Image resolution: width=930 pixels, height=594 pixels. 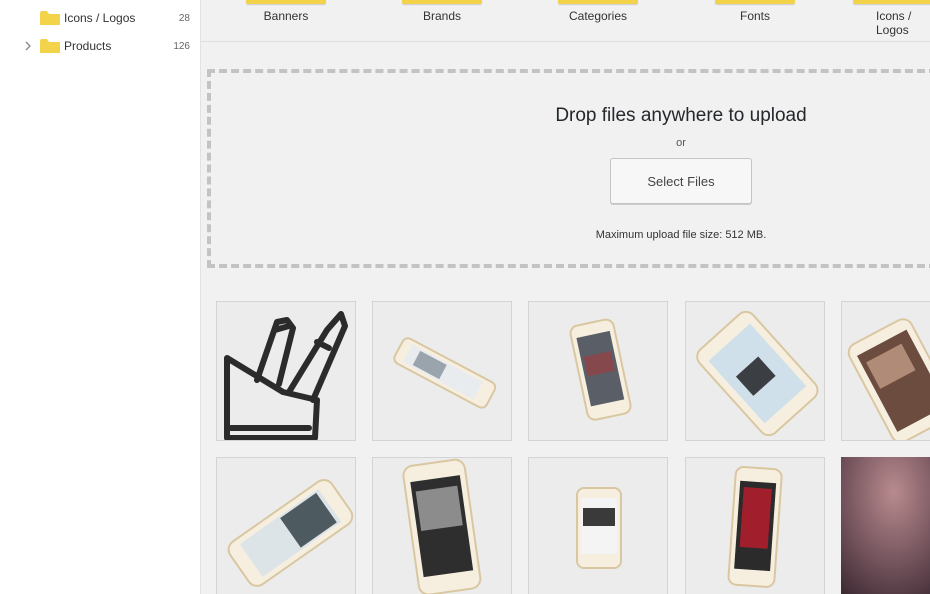 I want to click on folder-count: 28, so click(x=184, y=18).